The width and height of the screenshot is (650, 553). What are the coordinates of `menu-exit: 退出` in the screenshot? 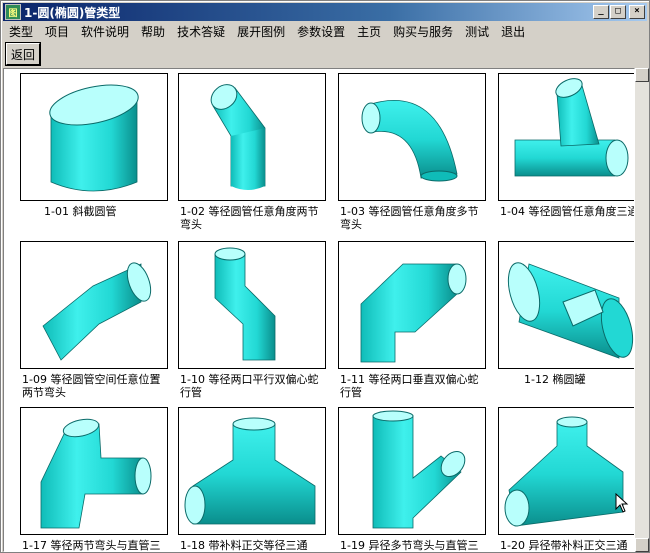 It's located at (513, 31).